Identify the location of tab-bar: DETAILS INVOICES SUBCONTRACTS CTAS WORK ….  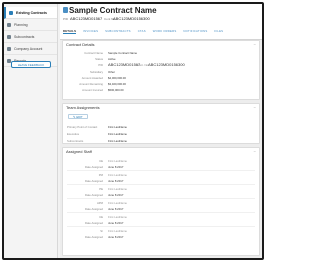
(161, 31).